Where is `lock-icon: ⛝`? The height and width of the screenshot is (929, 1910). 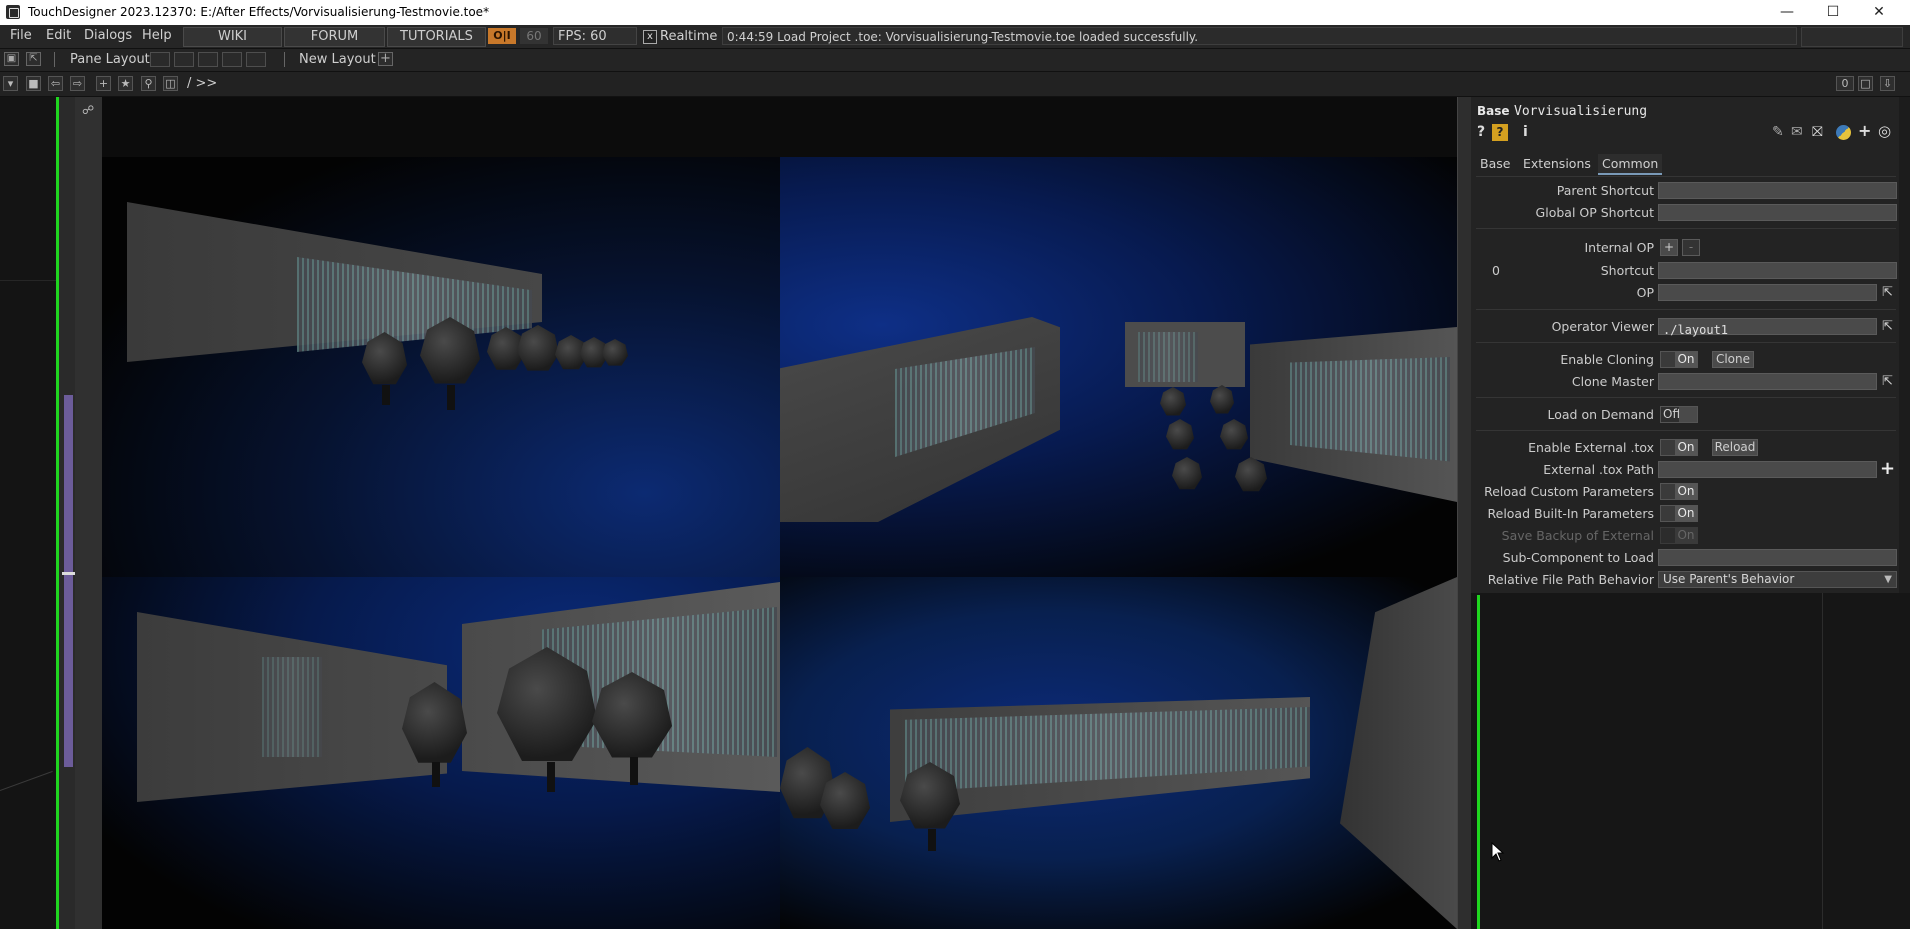 lock-icon: ⛝ is located at coordinates (1817, 132).